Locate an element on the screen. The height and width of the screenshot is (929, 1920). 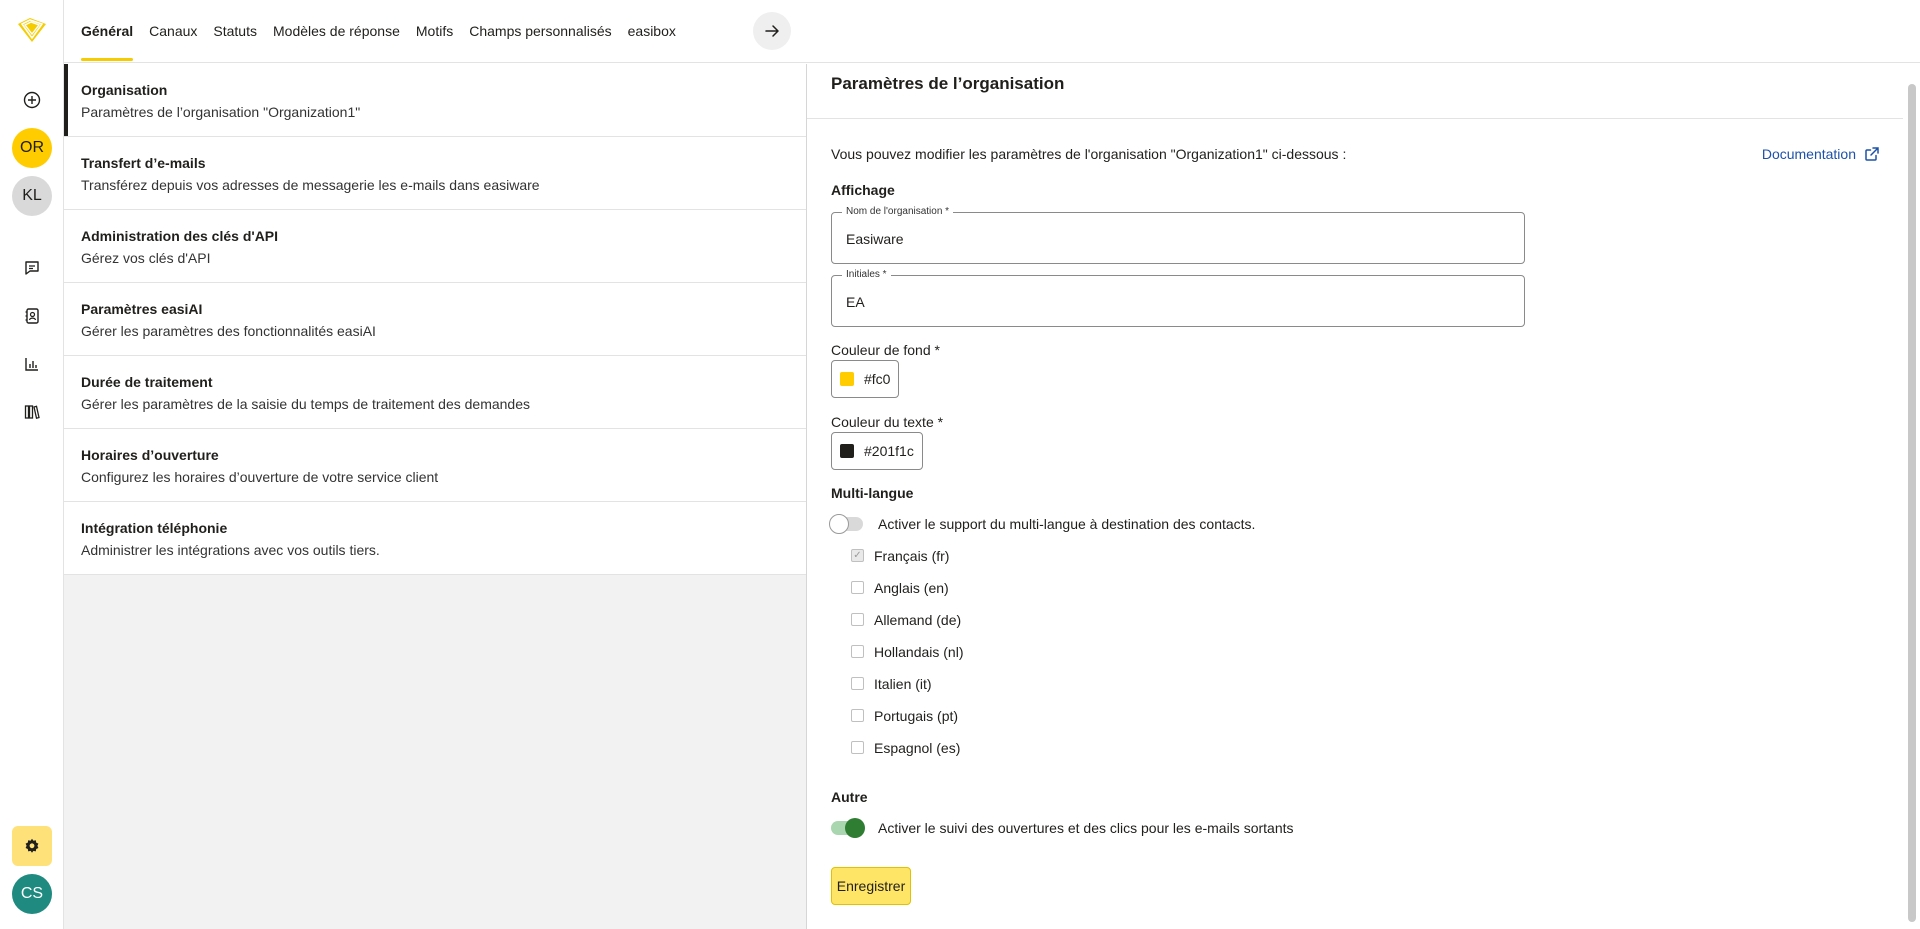
user-avatar: CS is located at coordinates (32, 894).